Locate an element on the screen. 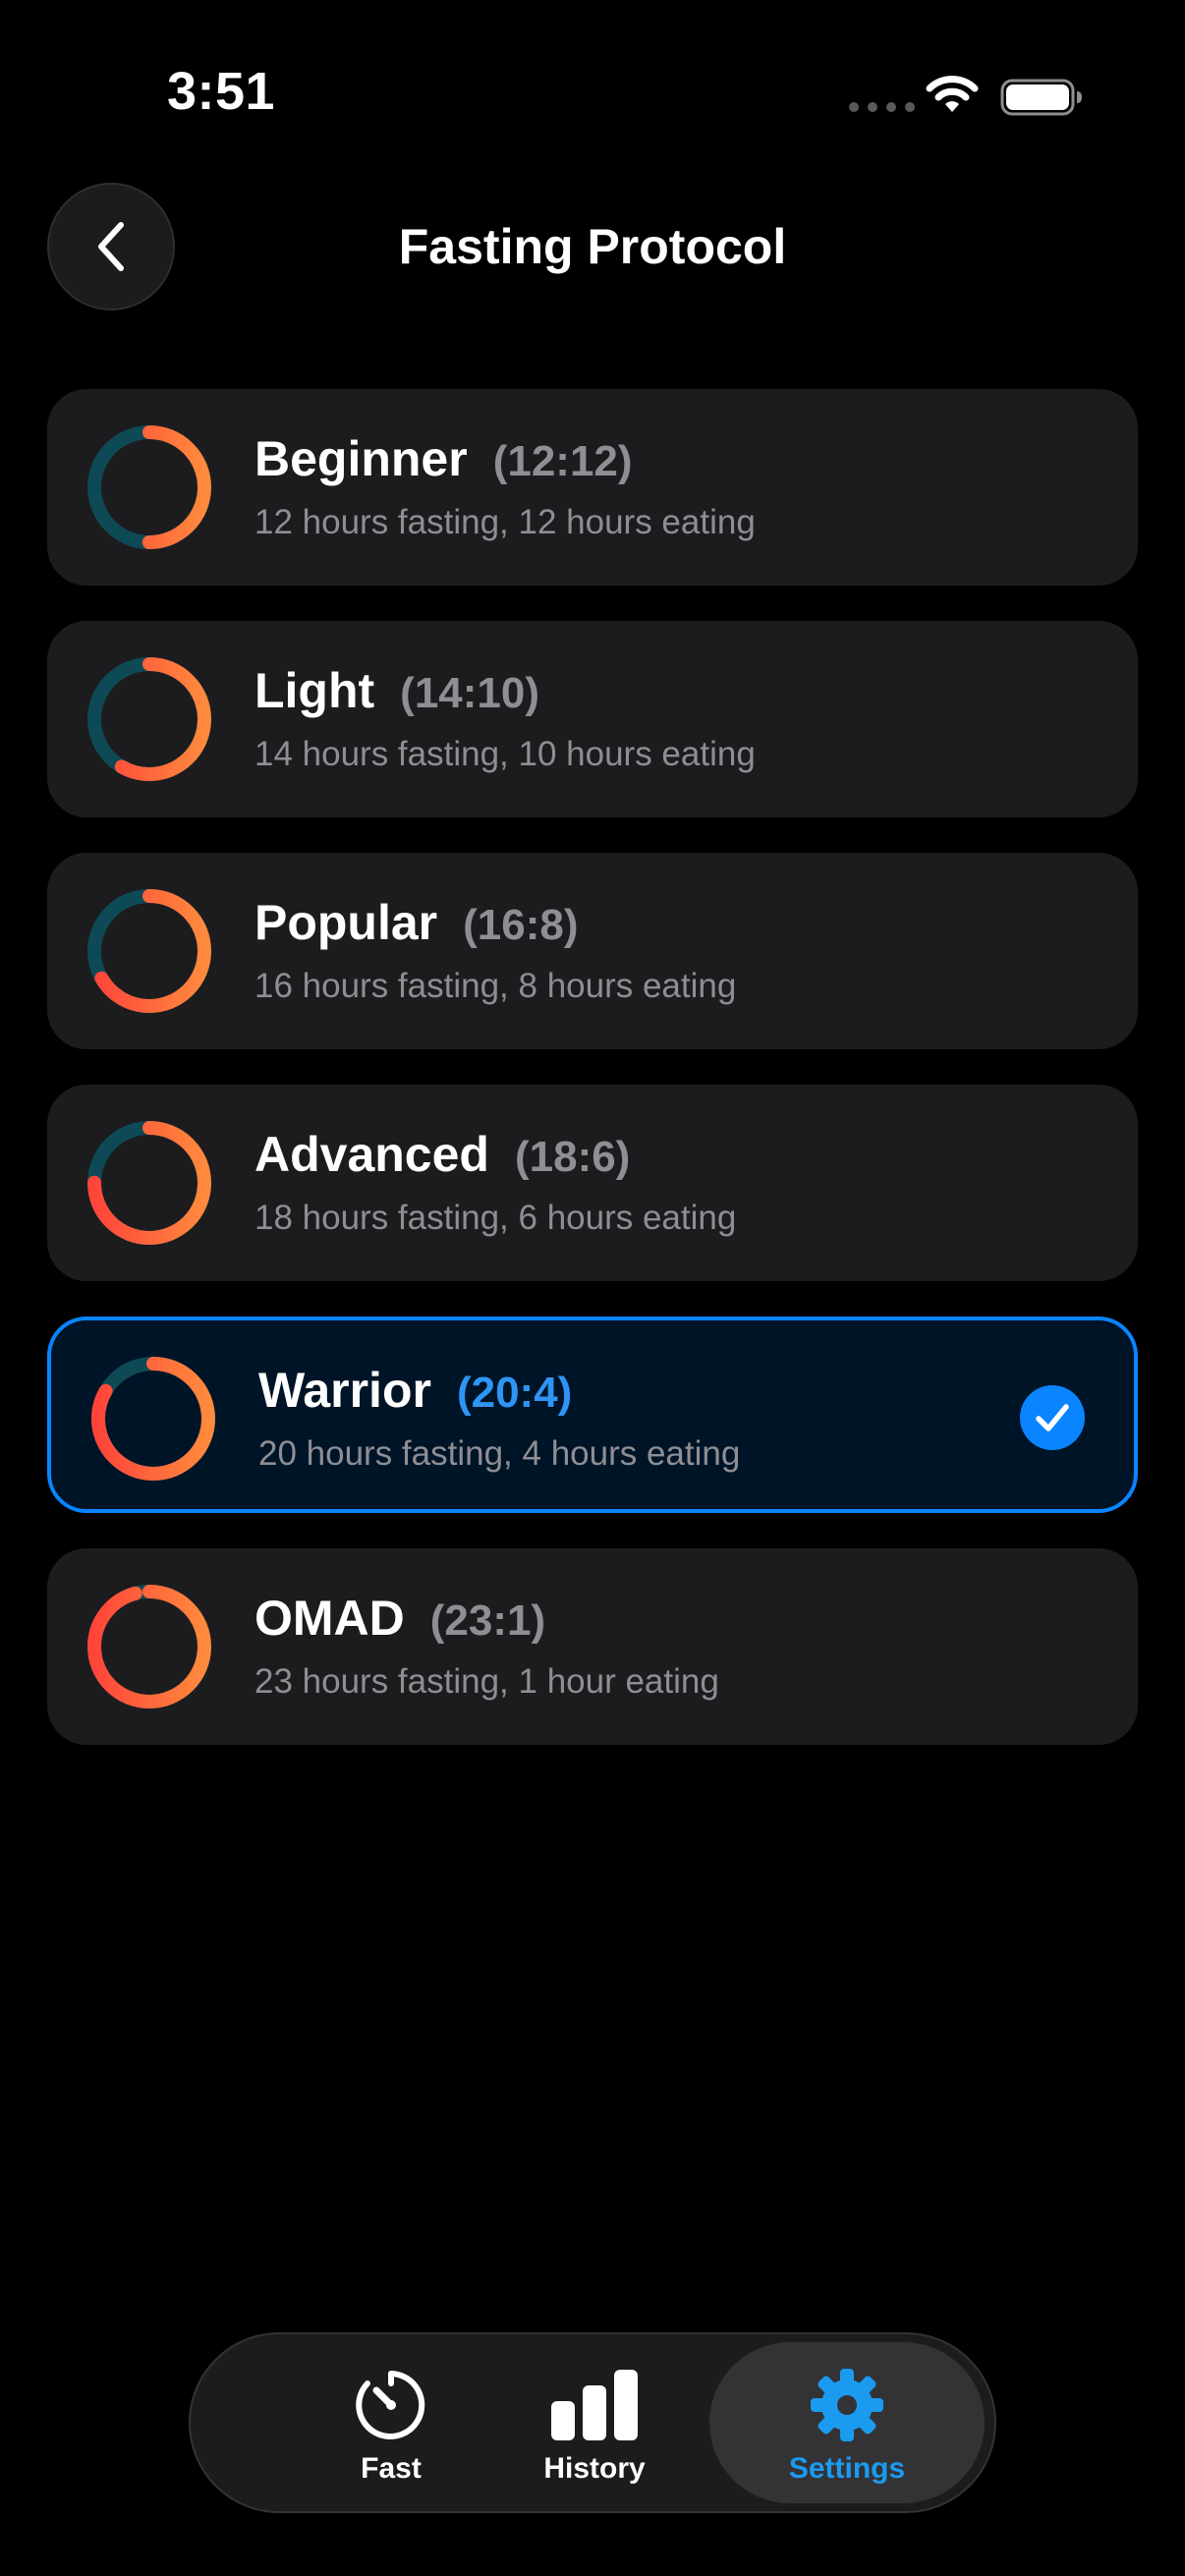 The width and height of the screenshot is (1185, 2576). protocol-name: OMAD is located at coordinates (329, 1618).